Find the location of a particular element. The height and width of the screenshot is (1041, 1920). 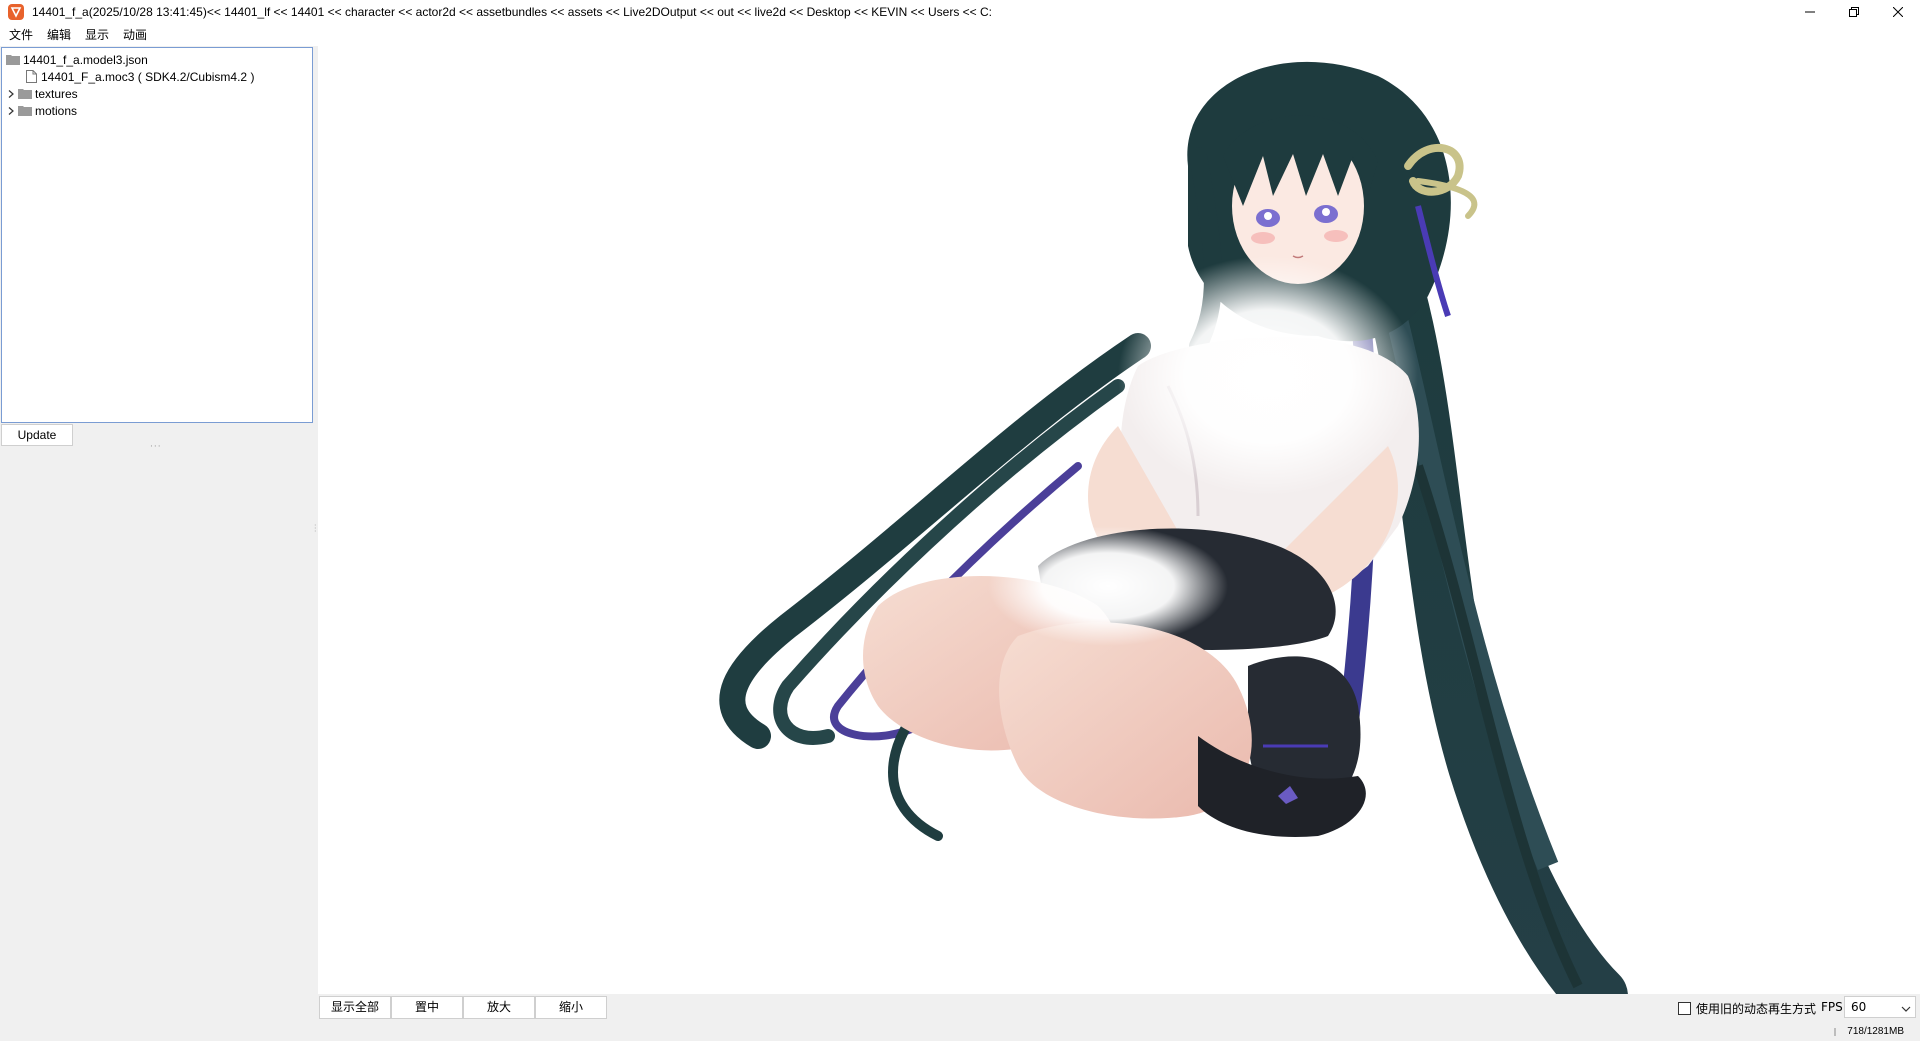

tree-item-label: motions is located at coordinates (56, 110).